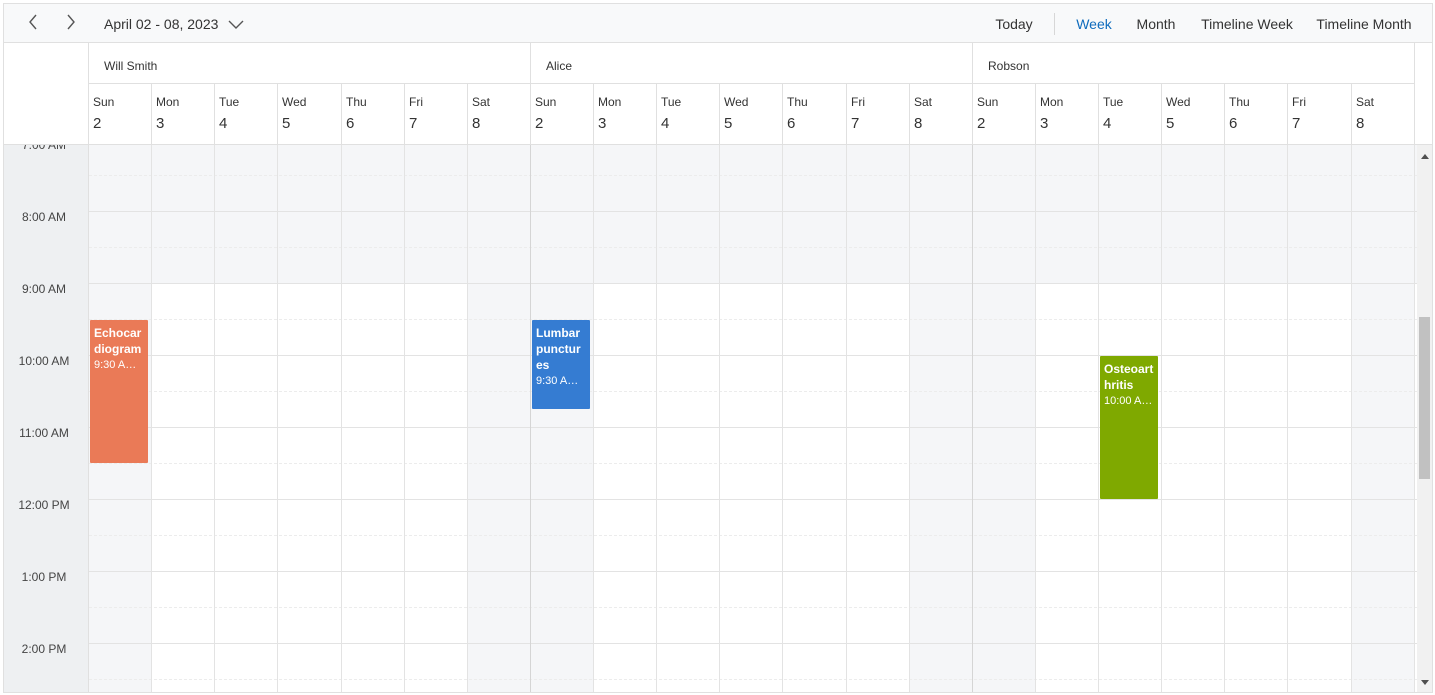  I want to click on view-month-button: Month, so click(1156, 23).